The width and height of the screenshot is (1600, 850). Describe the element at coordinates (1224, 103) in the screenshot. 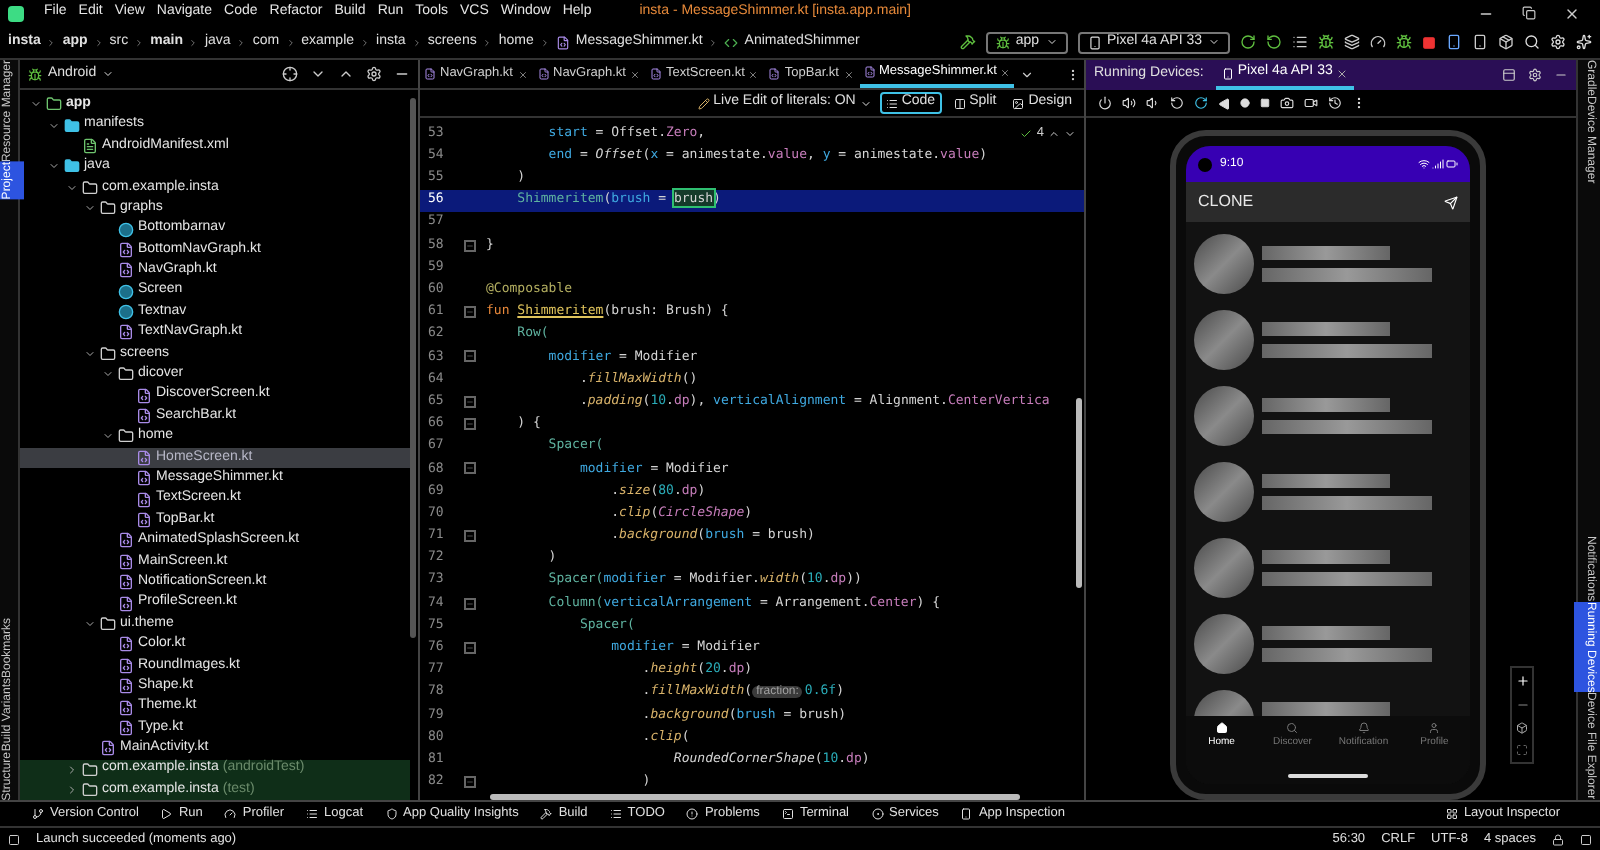

I see `back-icon` at that location.